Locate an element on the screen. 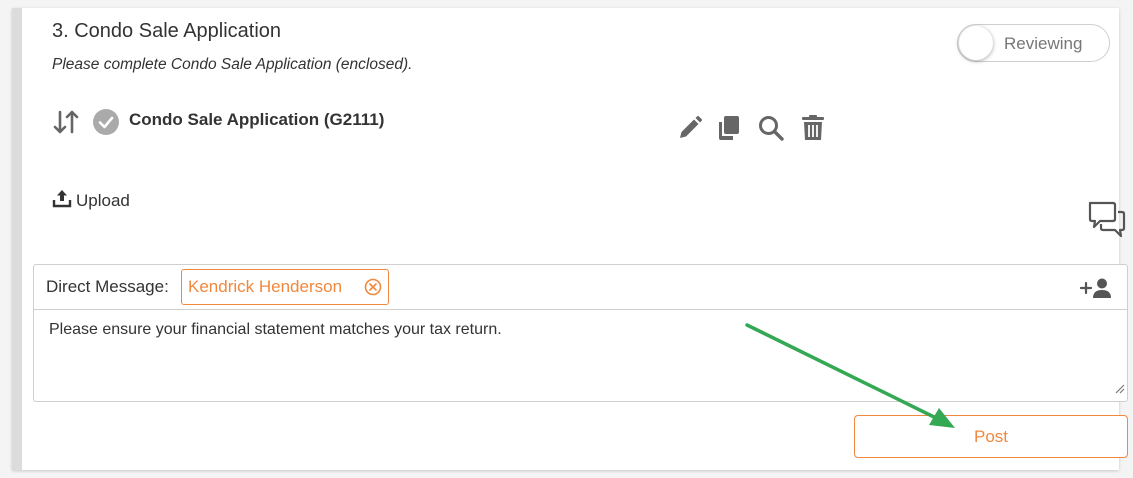 This screenshot has width=1133, height=478. trash-icon is located at coordinates (813, 130).